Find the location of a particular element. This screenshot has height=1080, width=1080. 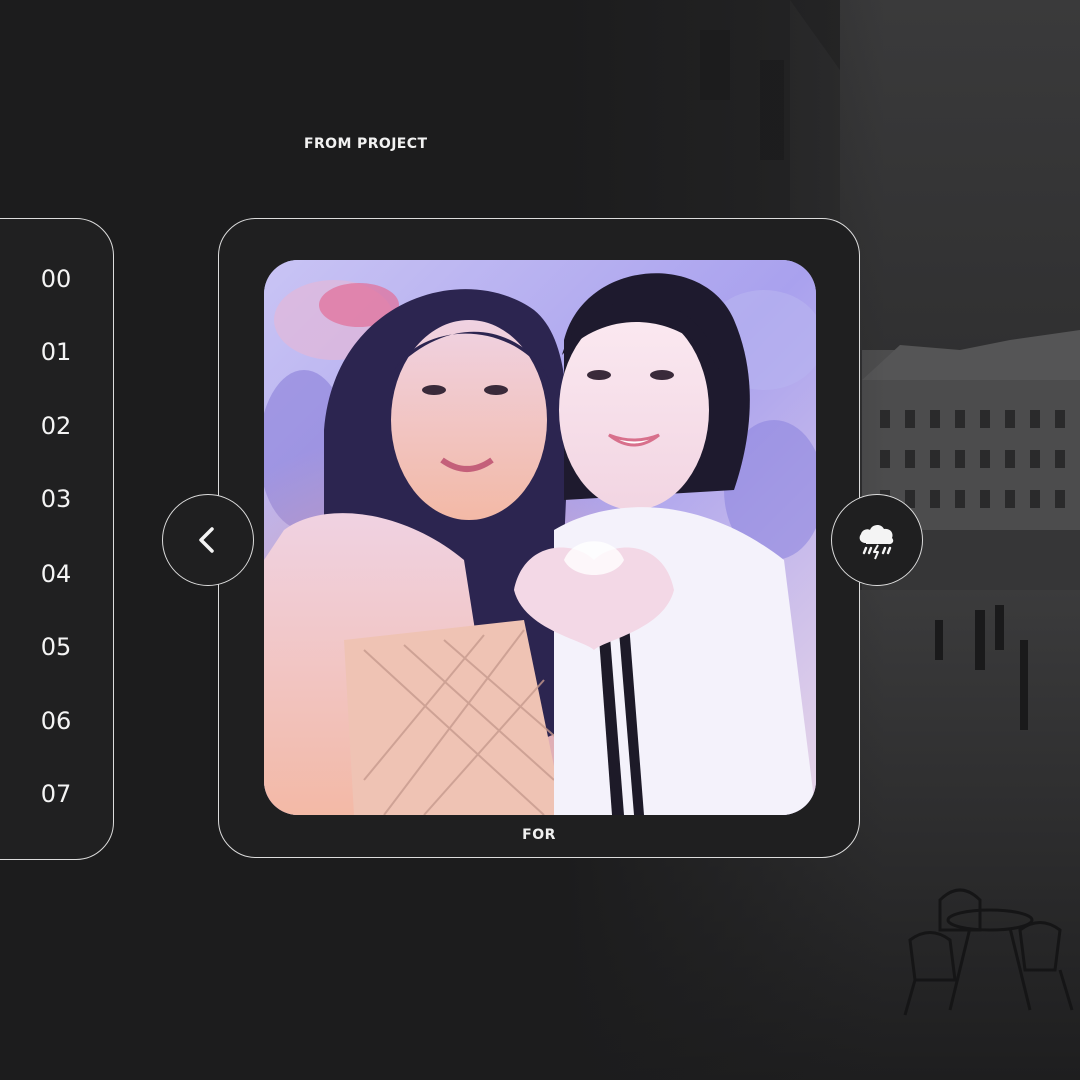

prev-button is located at coordinates (208, 540).